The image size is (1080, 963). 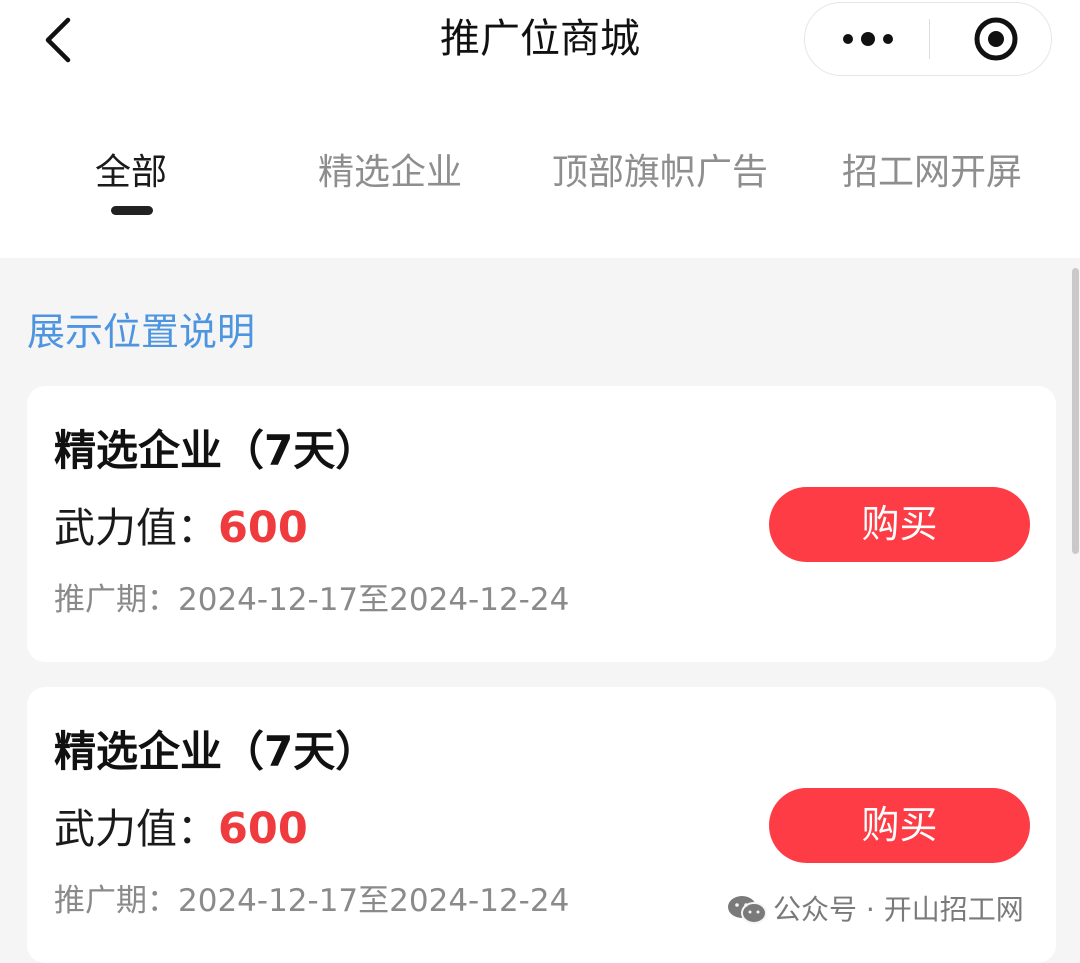 I want to click on miniprogram-capsule, so click(x=928, y=39).